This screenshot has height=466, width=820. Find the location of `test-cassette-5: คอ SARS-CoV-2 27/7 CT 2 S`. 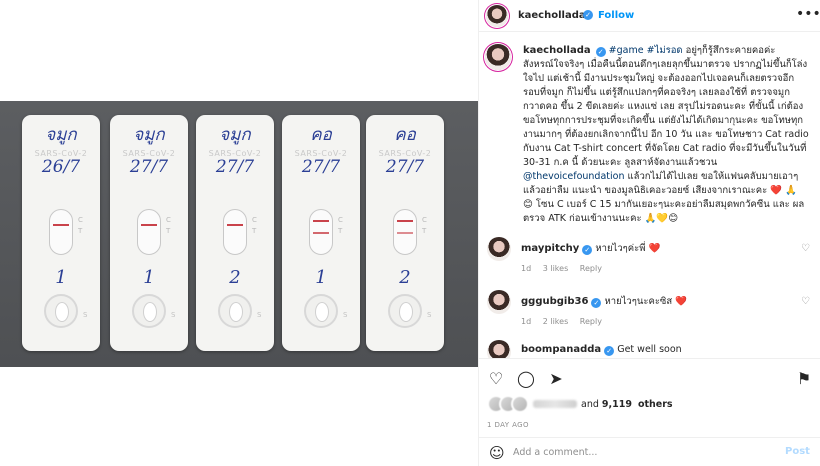

test-cassette-5: คอ SARS-CoV-2 27/7 CT 2 S is located at coordinates (405, 233).